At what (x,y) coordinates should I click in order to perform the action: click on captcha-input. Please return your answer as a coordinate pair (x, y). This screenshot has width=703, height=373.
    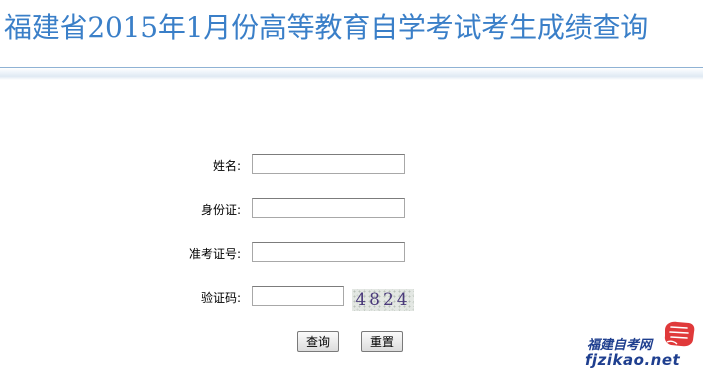
    Looking at the image, I should click on (298, 296).